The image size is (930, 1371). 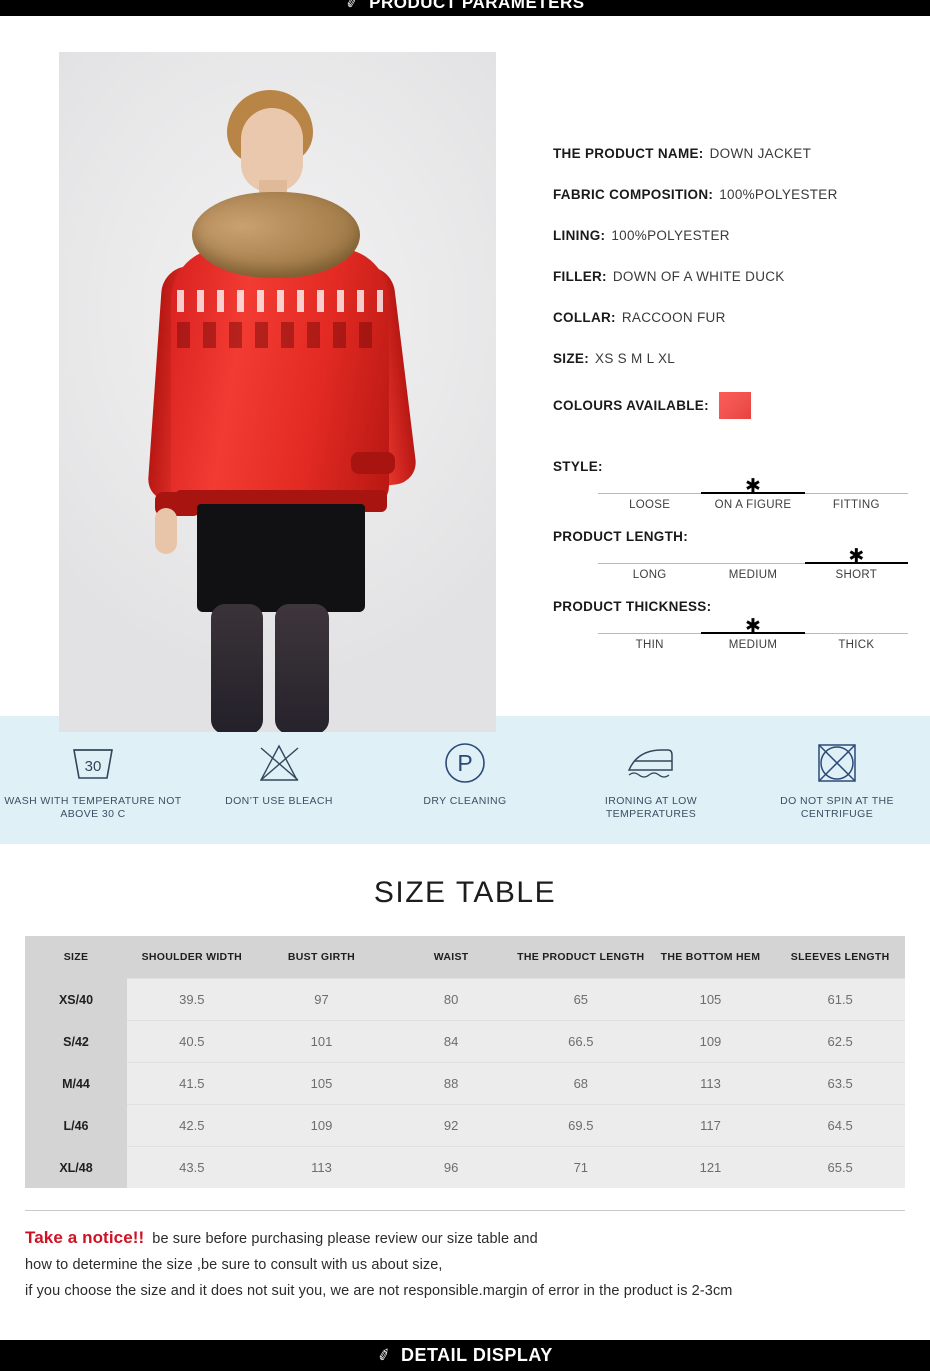 What do you see at coordinates (649, 645) in the screenshot?
I see `scale-option: THIN` at bounding box center [649, 645].